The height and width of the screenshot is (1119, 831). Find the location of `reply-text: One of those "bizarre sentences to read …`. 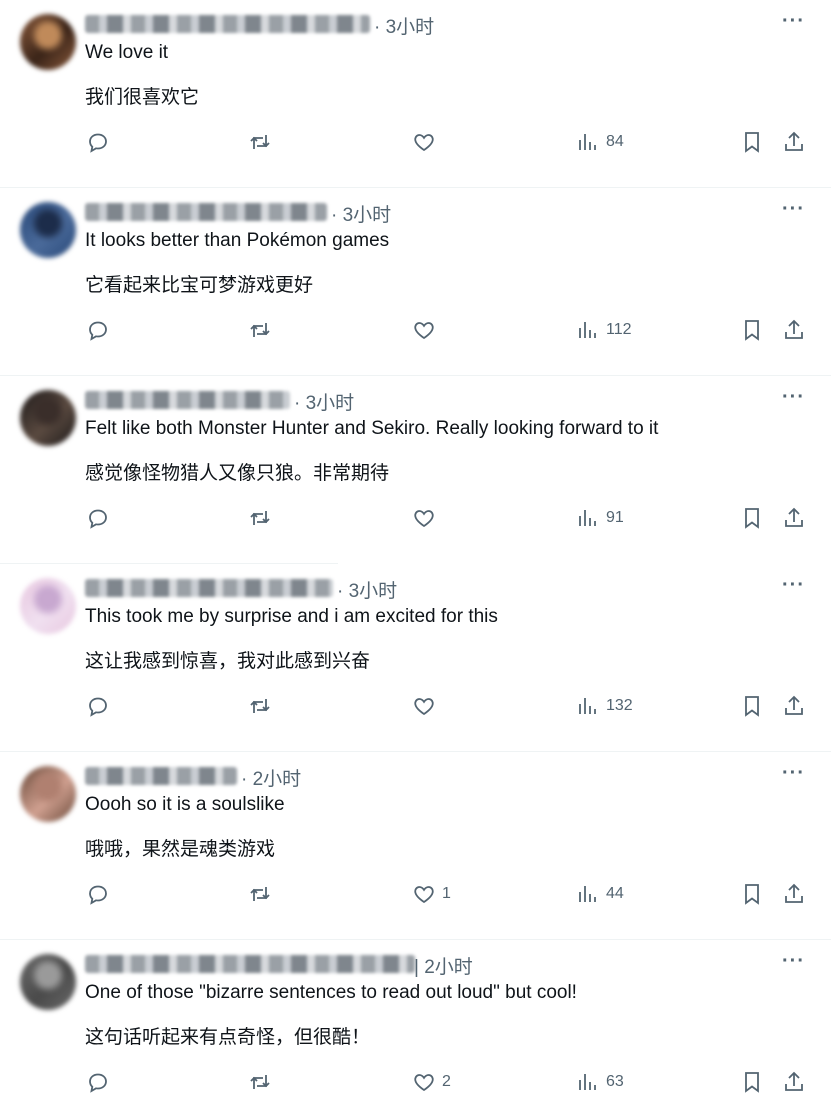

reply-text: One of those "bizarre sentences to read … is located at coordinates (331, 992).